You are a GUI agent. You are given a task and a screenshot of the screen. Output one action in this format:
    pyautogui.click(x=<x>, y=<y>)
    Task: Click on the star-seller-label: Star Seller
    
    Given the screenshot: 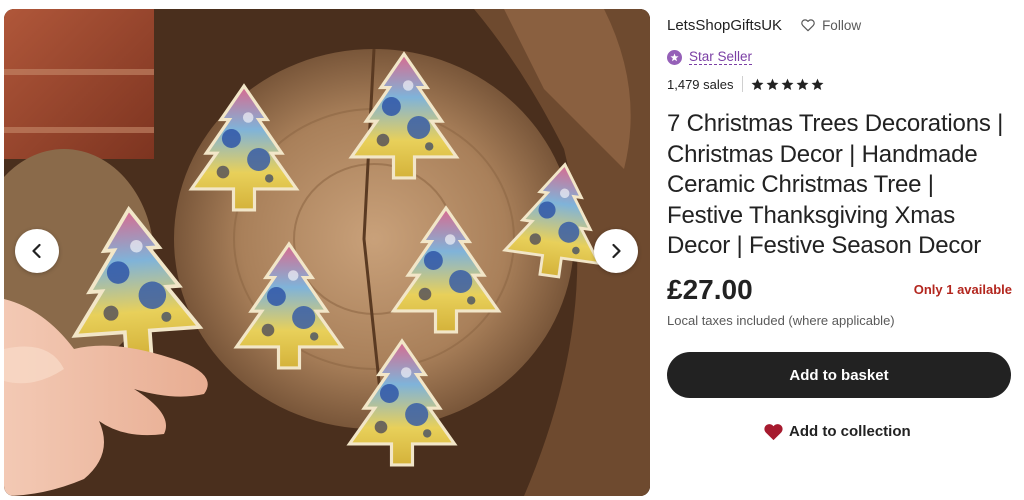 What is the action you would take?
    pyautogui.click(x=721, y=57)
    